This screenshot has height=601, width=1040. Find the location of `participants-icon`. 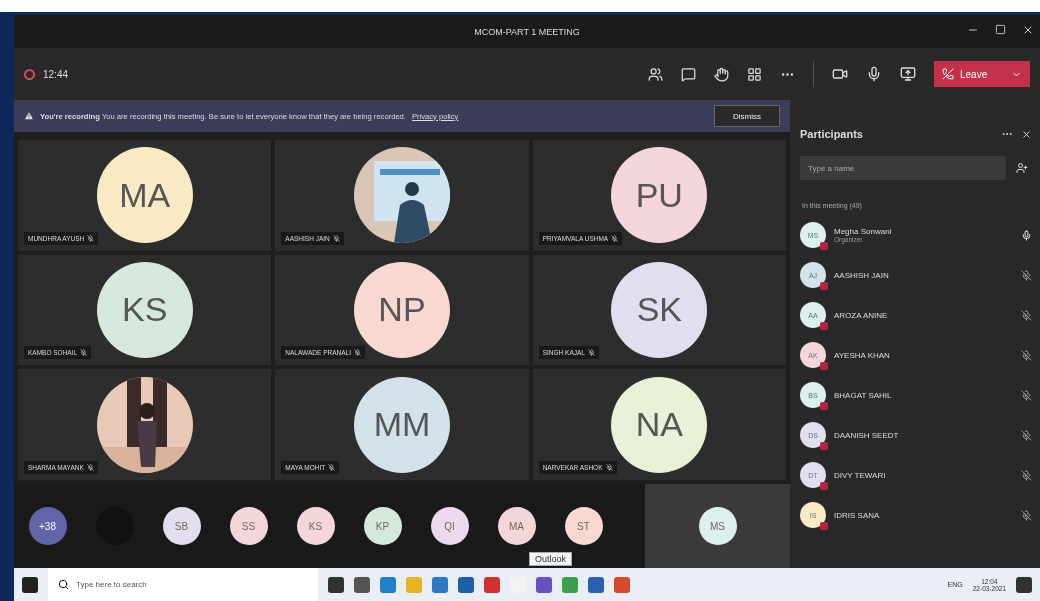

participants-icon is located at coordinates (655, 74).